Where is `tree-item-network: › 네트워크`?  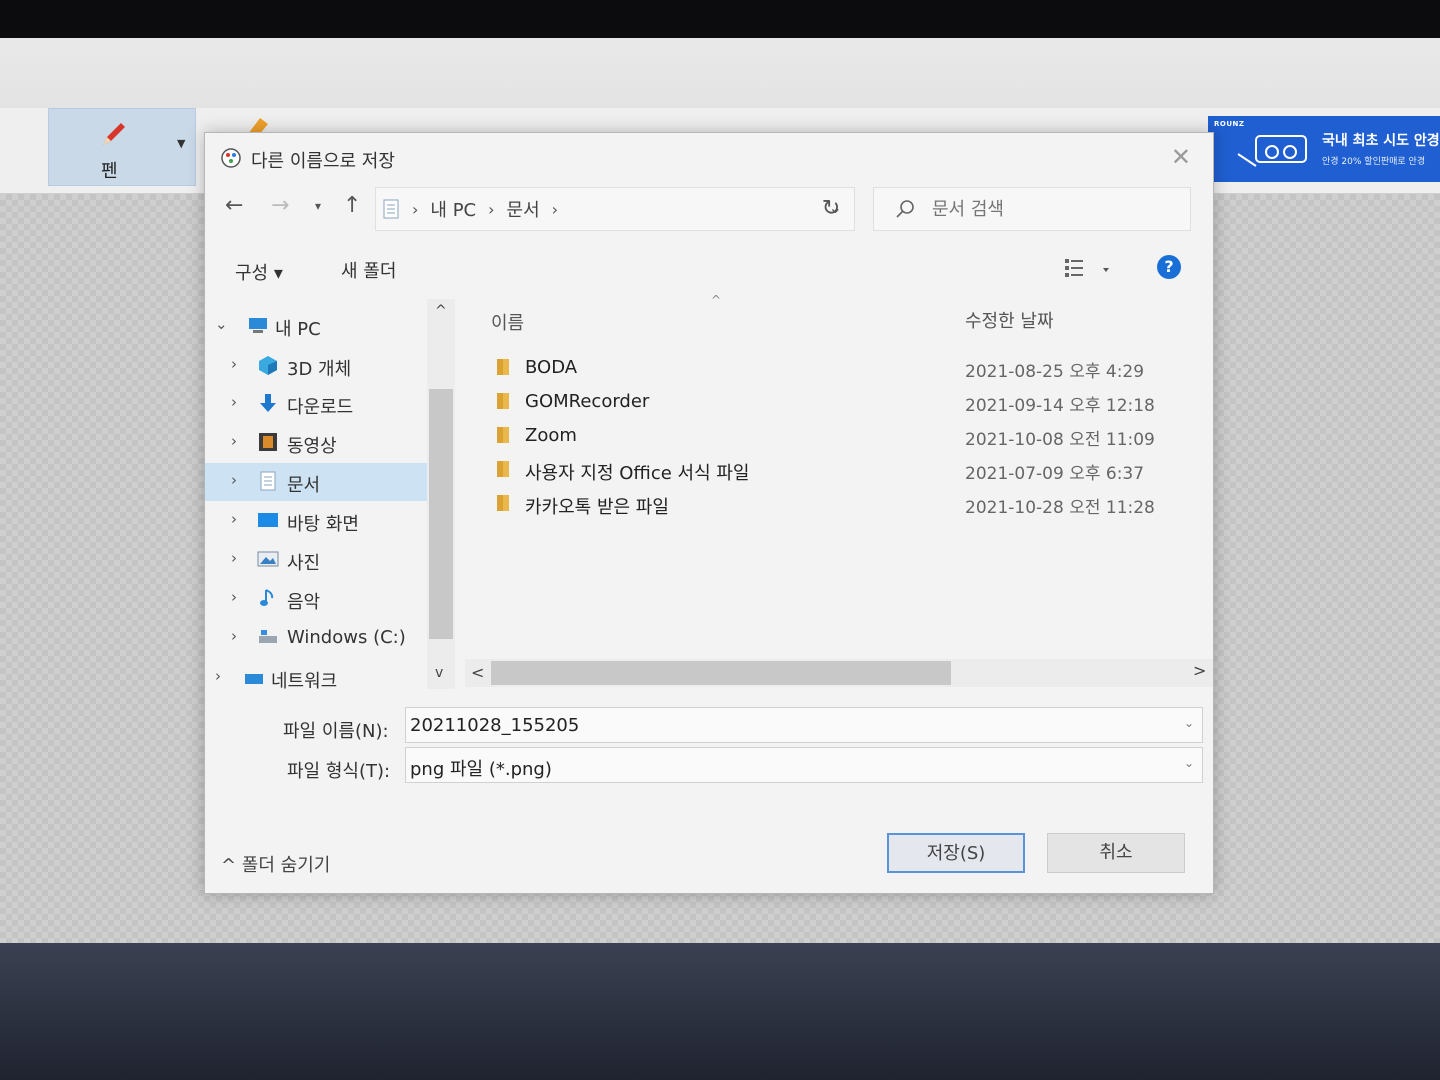 tree-item-network: › 네트워크 is located at coordinates (316, 674).